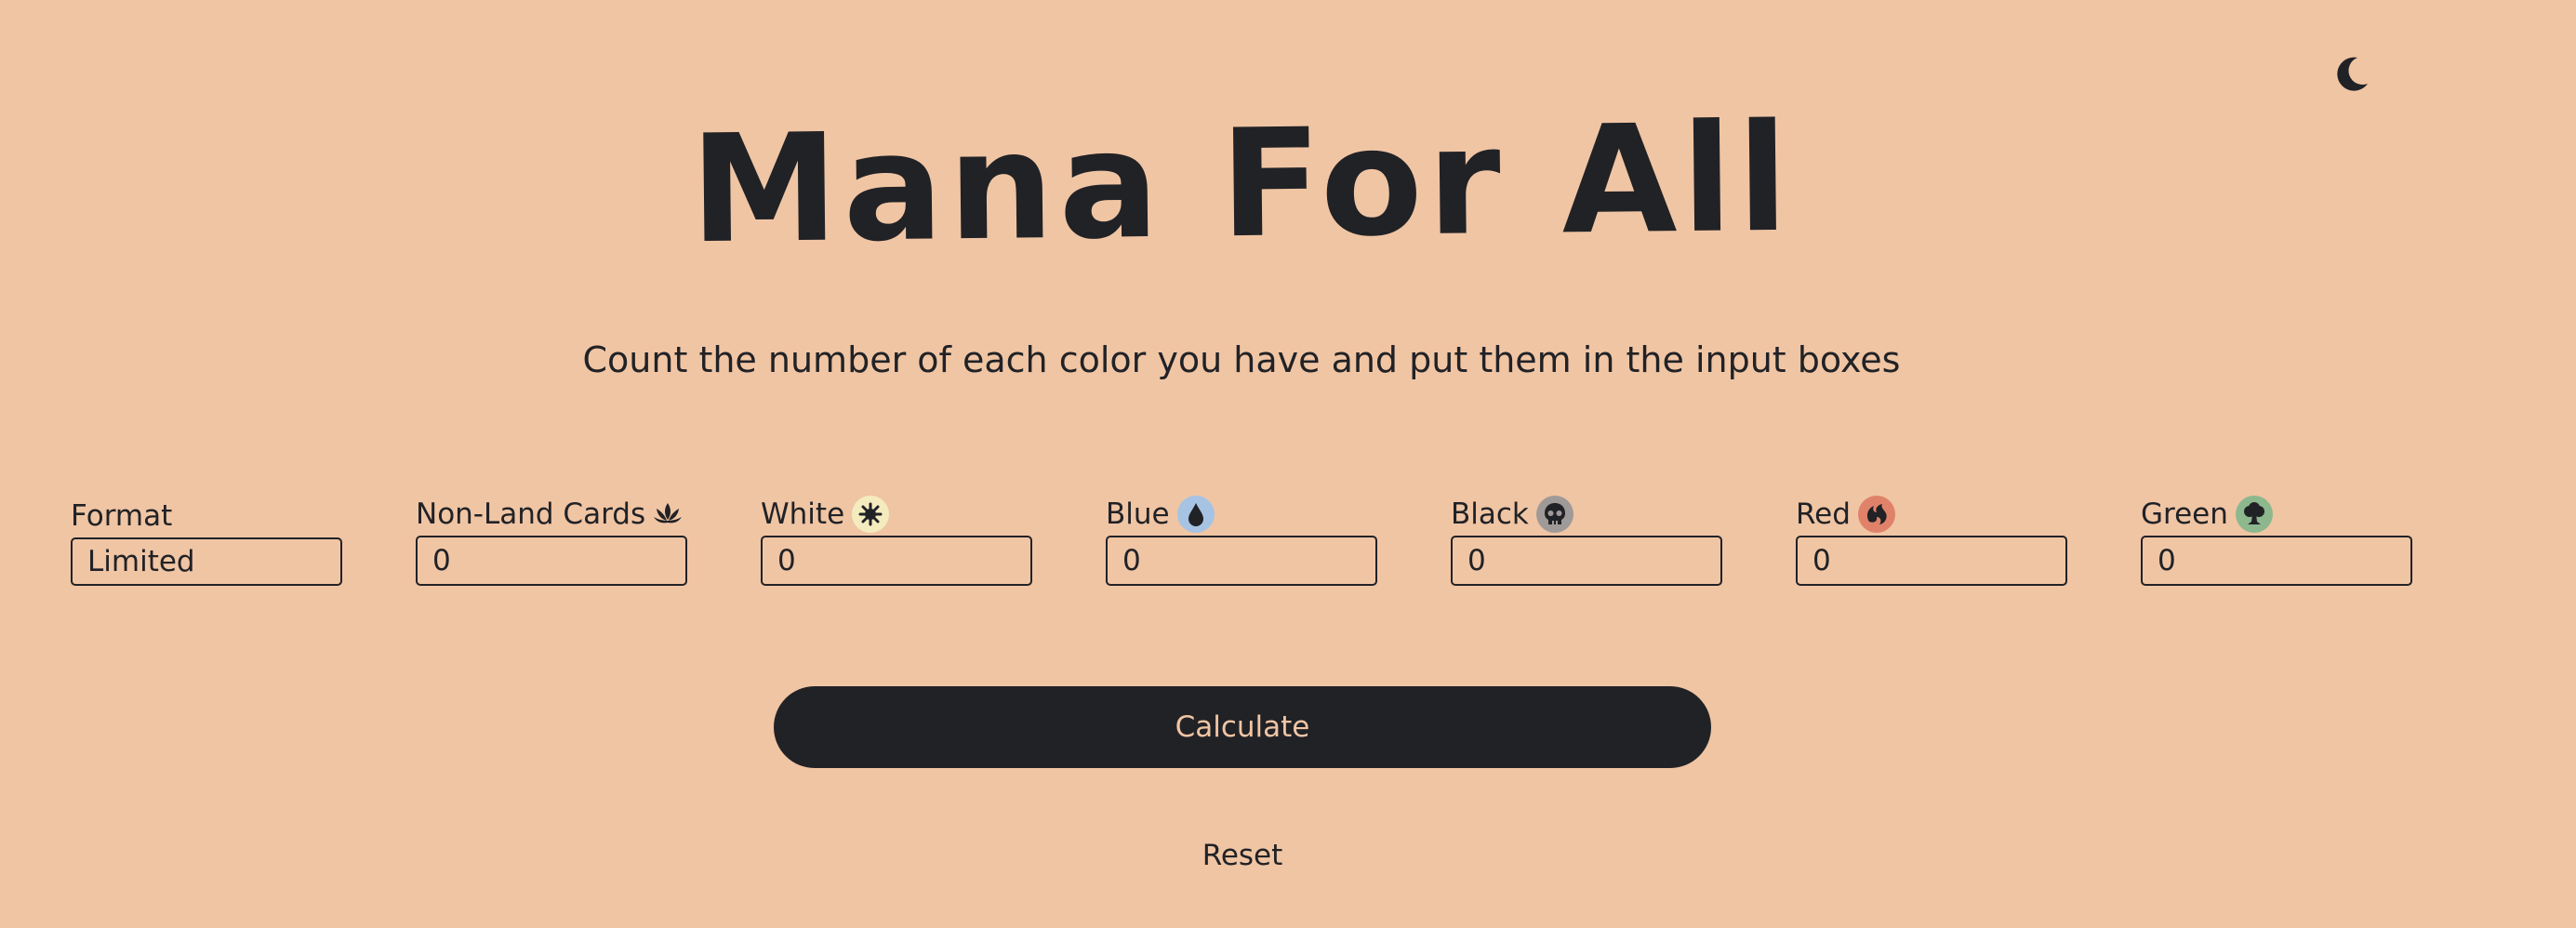  What do you see at coordinates (871, 514) in the screenshot?
I see `white-mana-icon` at bounding box center [871, 514].